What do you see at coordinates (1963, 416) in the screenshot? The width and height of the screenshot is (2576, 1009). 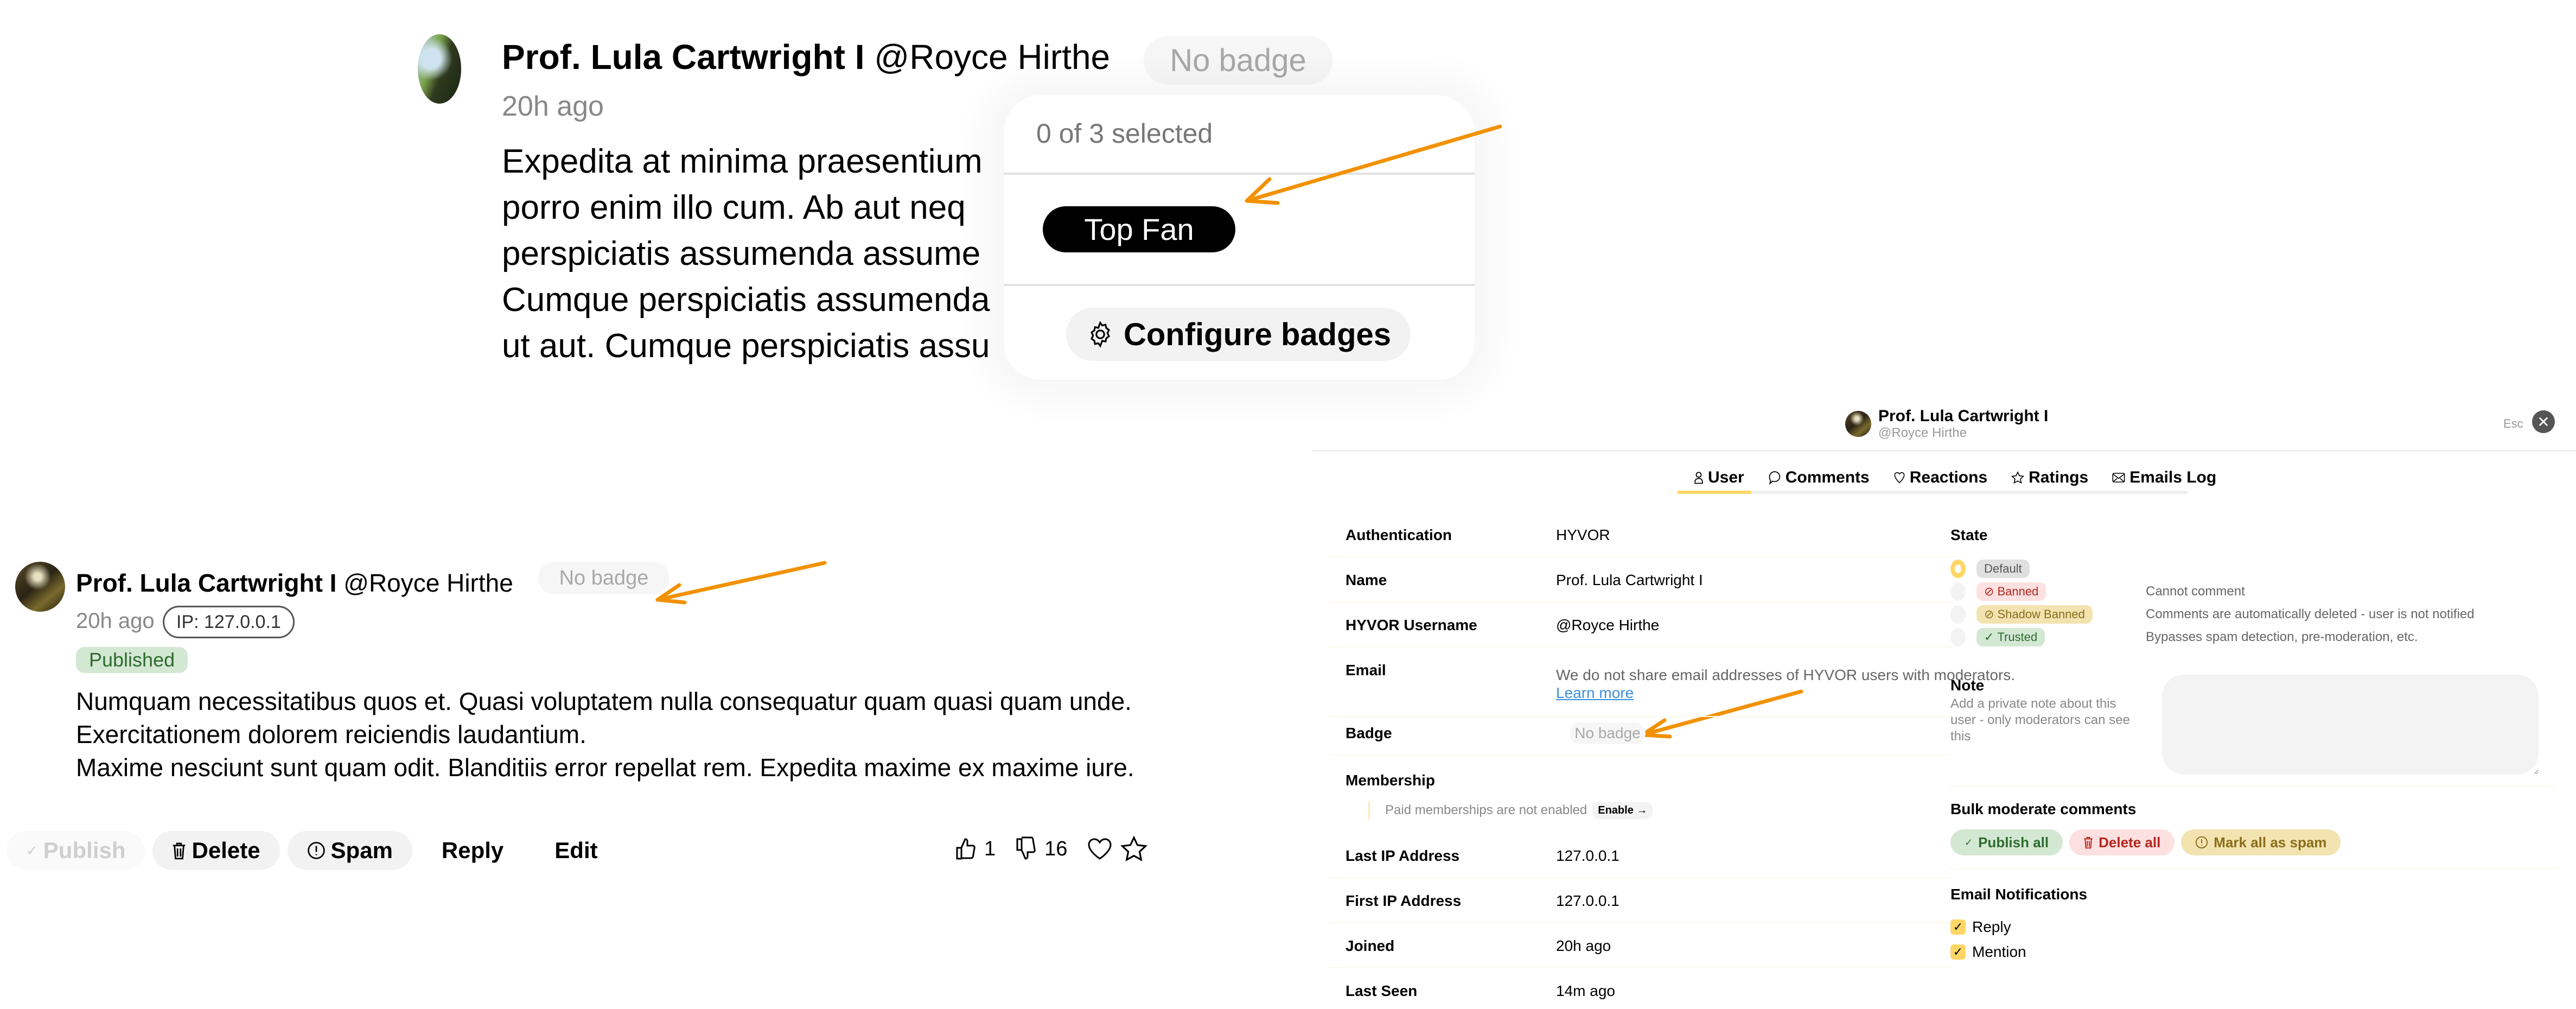 I see `user-name: Prof. Lula Cartwright I` at bounding box center [1963, 416].